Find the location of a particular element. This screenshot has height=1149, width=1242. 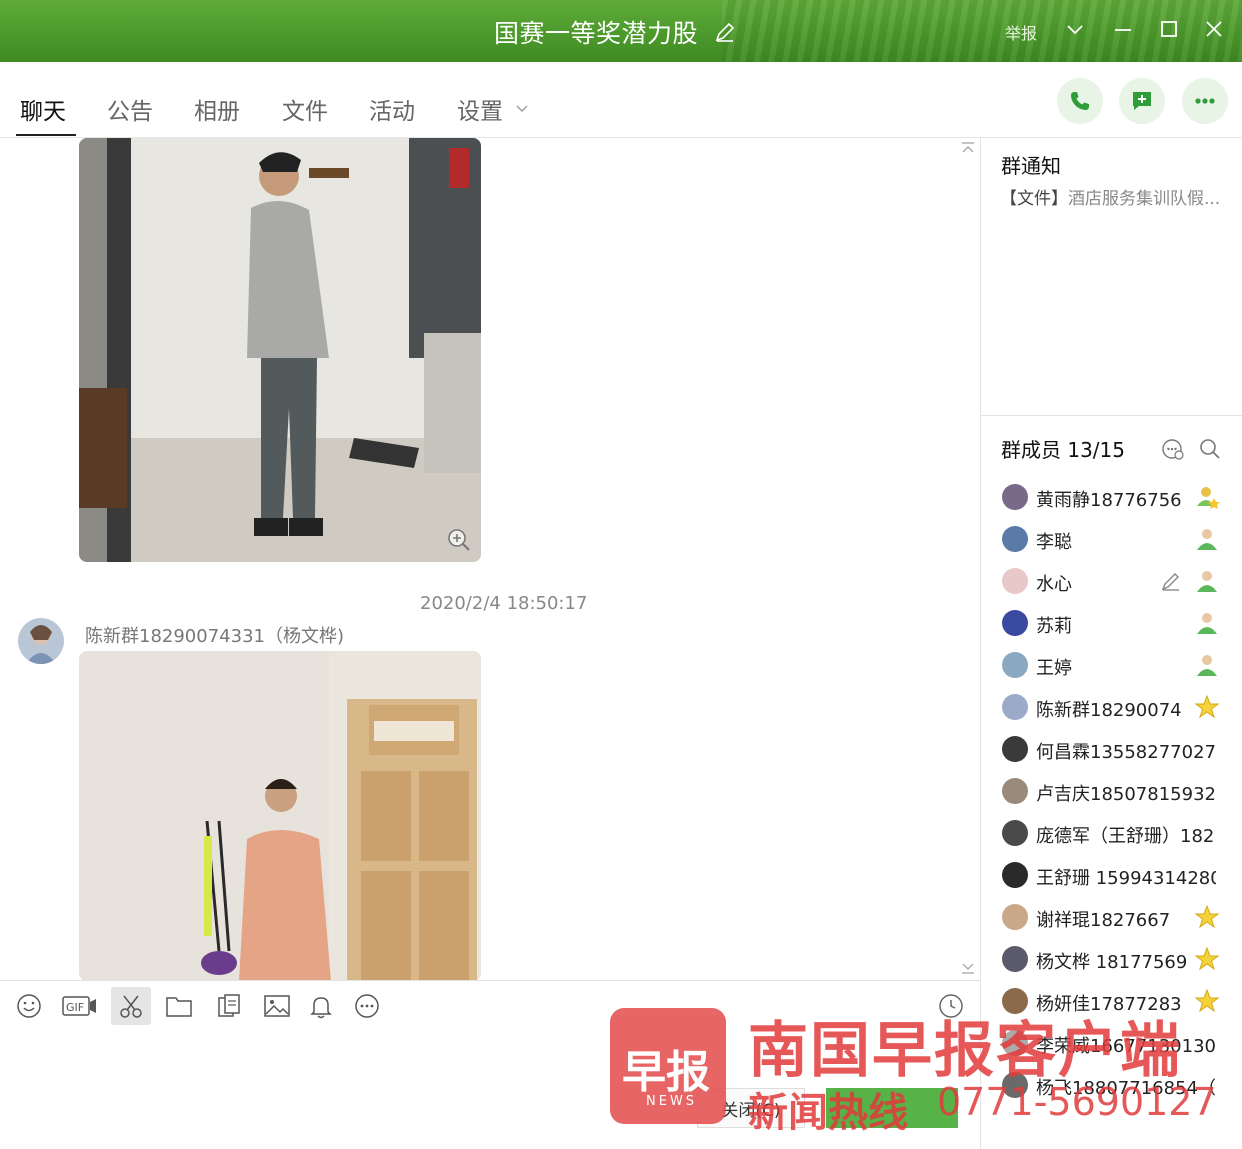

emoji-icon is located at coordinates (29, 1006).